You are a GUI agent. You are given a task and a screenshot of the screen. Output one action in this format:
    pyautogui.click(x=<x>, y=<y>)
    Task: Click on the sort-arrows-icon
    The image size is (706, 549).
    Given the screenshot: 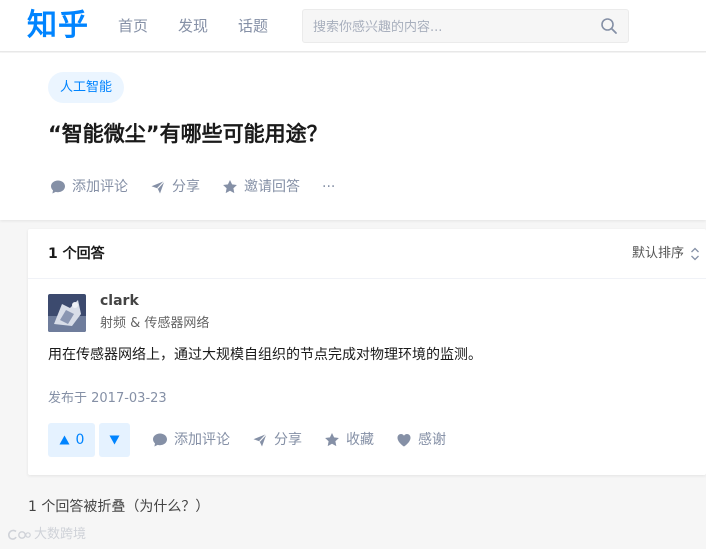 What is the action you would take?
    pyautogui.click(x=695, y=254)
    